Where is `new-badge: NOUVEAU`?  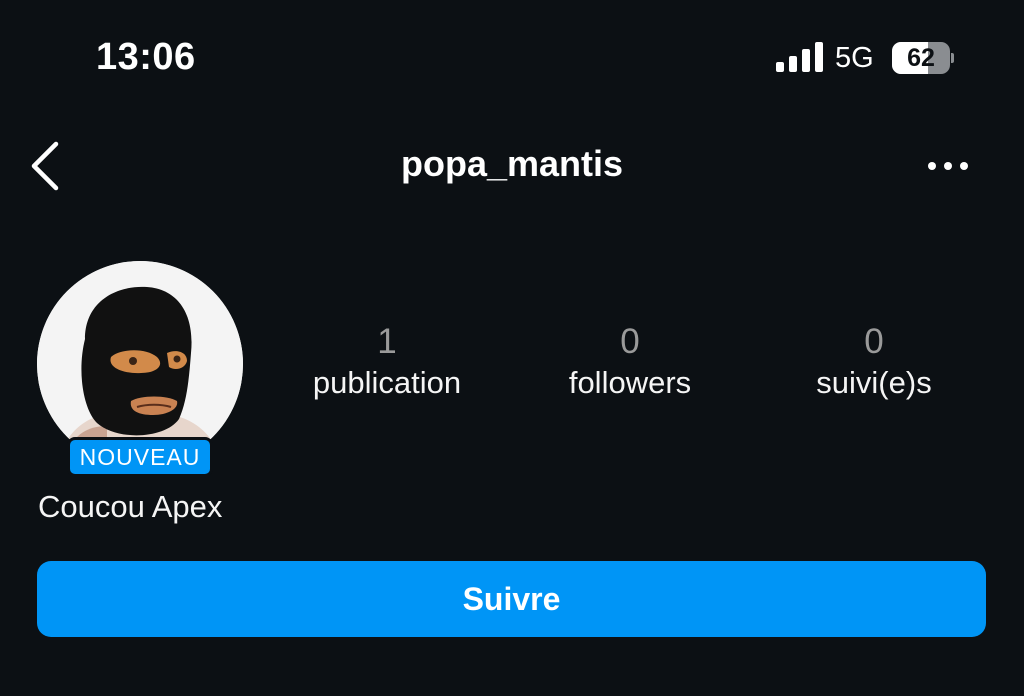
new-badge: NOUVEAU is located at coordinates (140, 457).